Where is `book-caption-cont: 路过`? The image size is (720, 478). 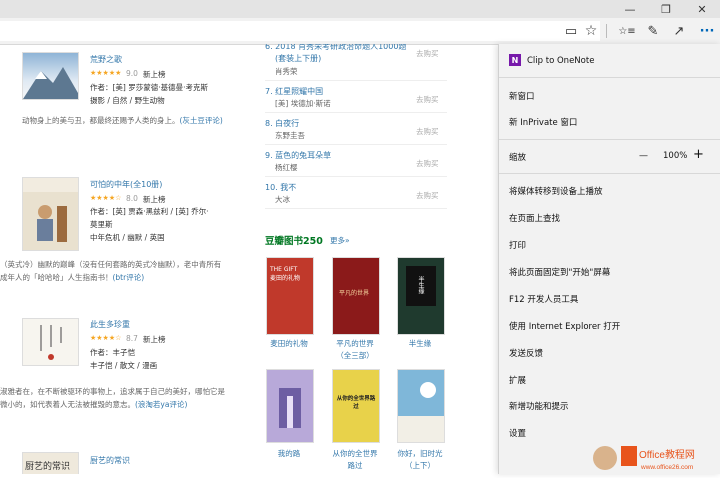
book-caption-cont: 路过 is located at coordinates (355, 466).